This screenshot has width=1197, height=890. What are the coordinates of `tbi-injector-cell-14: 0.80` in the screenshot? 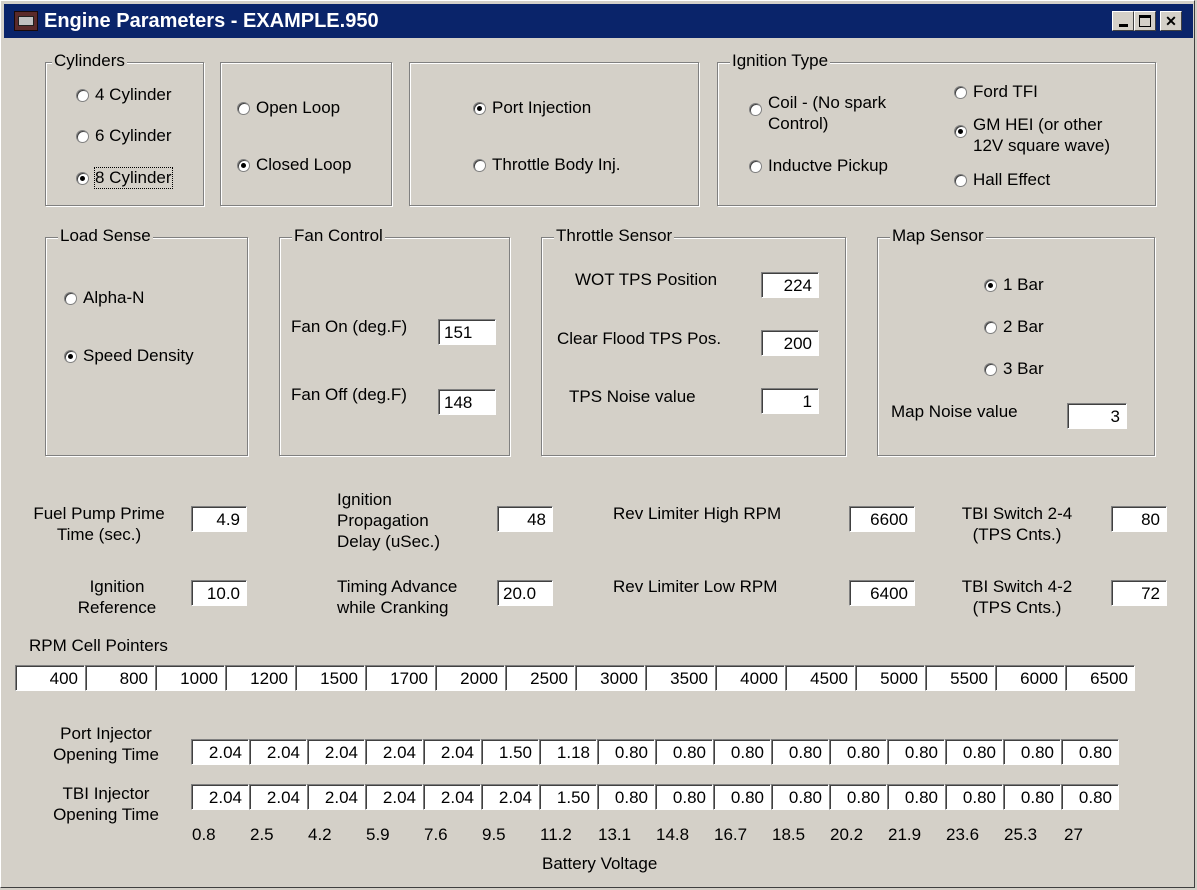 It's located at (974, 797).